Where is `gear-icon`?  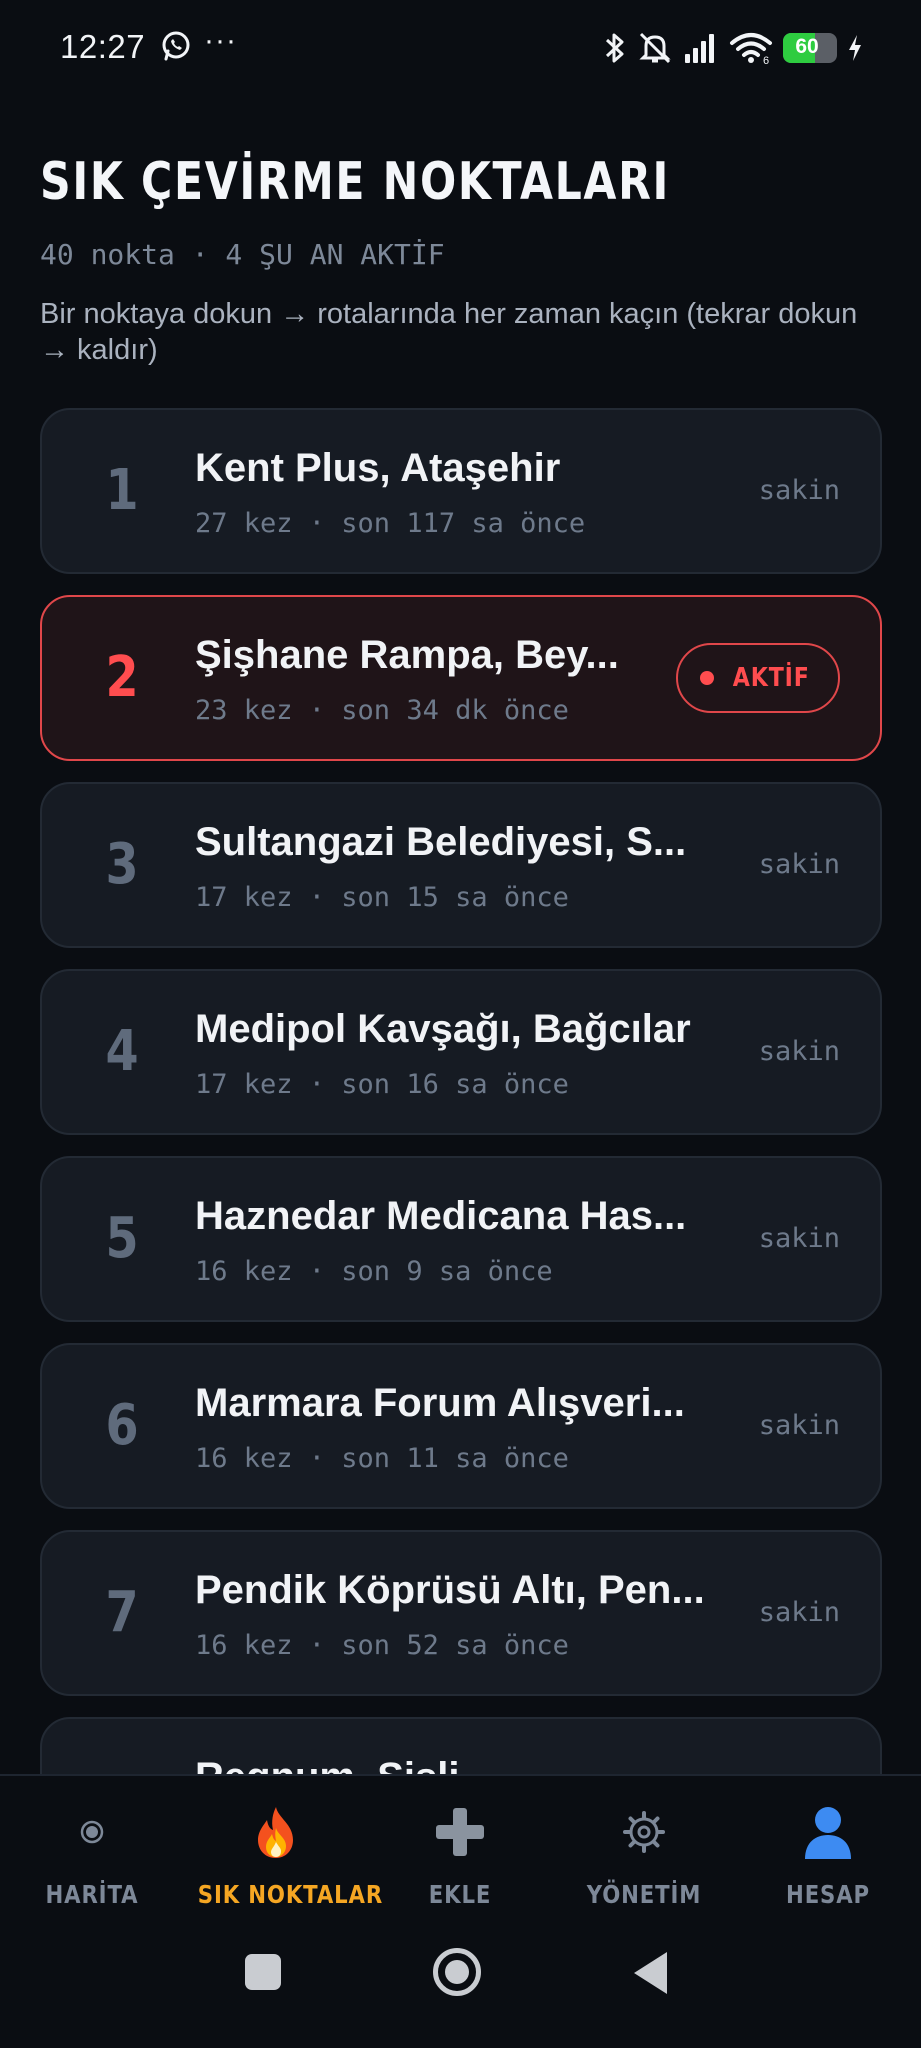 gear-icon is located at coordinates (644, 1832).